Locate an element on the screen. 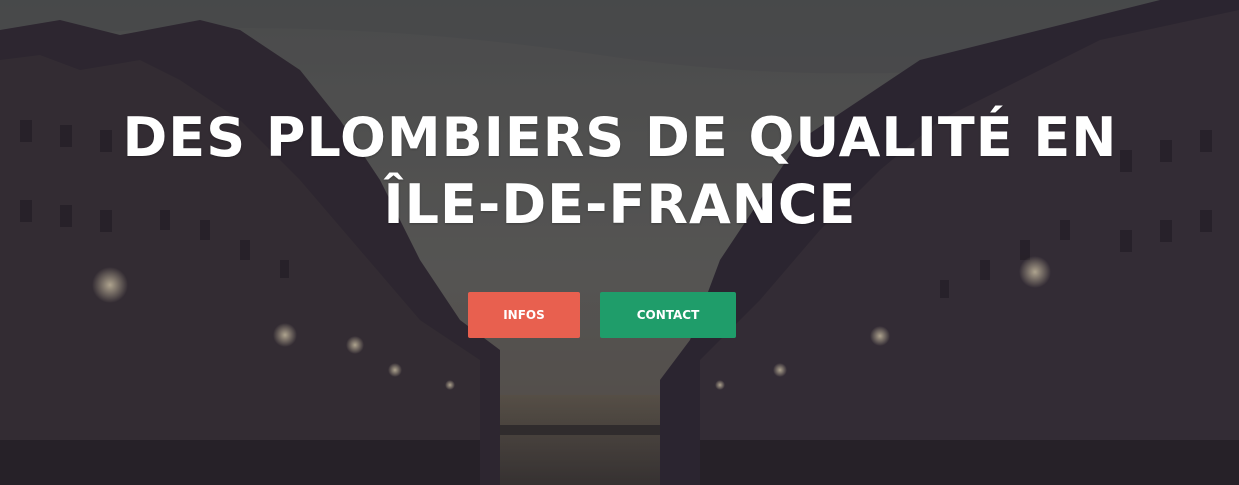 The image size is (1239, 485). infos-button: INFOS is located at coordinates (524, 315).